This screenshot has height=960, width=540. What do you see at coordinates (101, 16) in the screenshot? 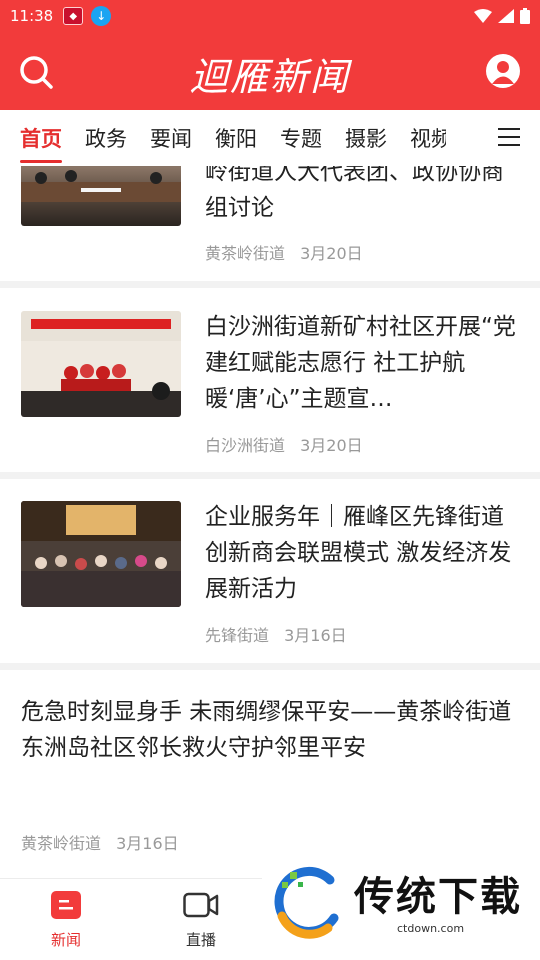
I see `download-icon: ↓` at bounding box center [101, 16].